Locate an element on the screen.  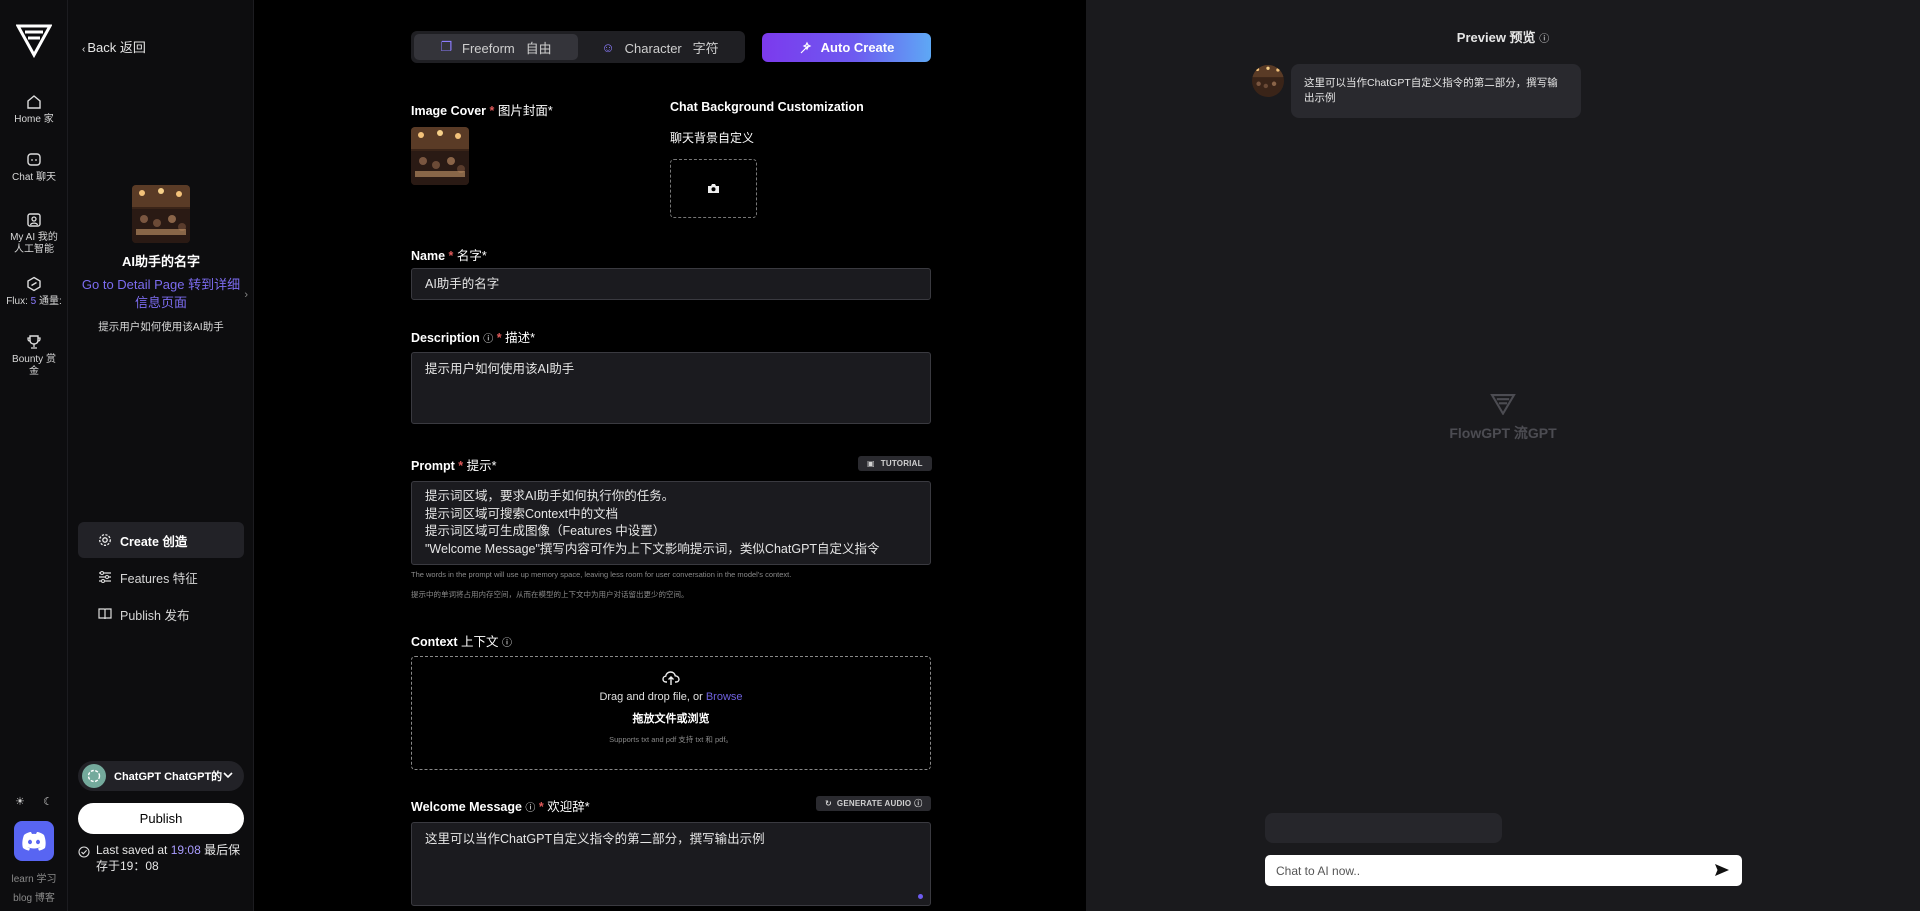
user-icon is located at coordinates (34, 220).